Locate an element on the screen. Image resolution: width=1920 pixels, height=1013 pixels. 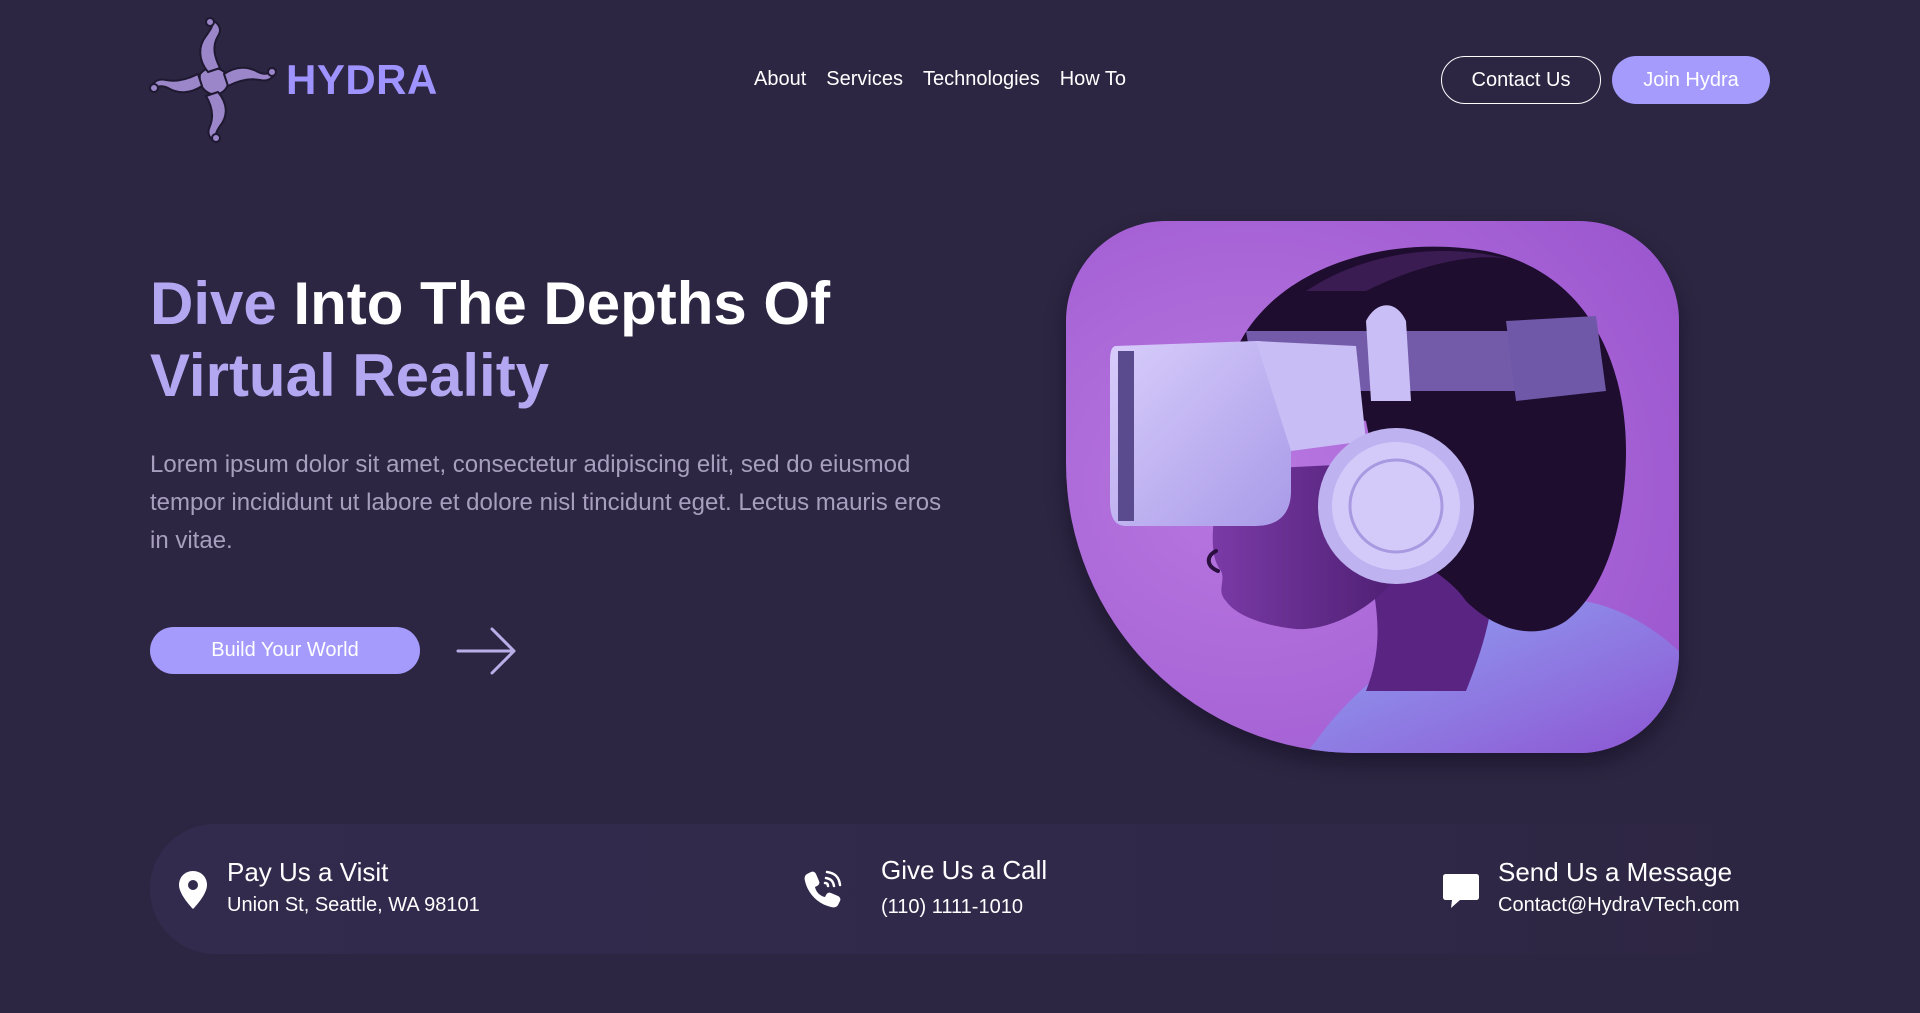
contact-call: Give Us a Call (110) 1111-1010 is located at coordinates (1010, 889).